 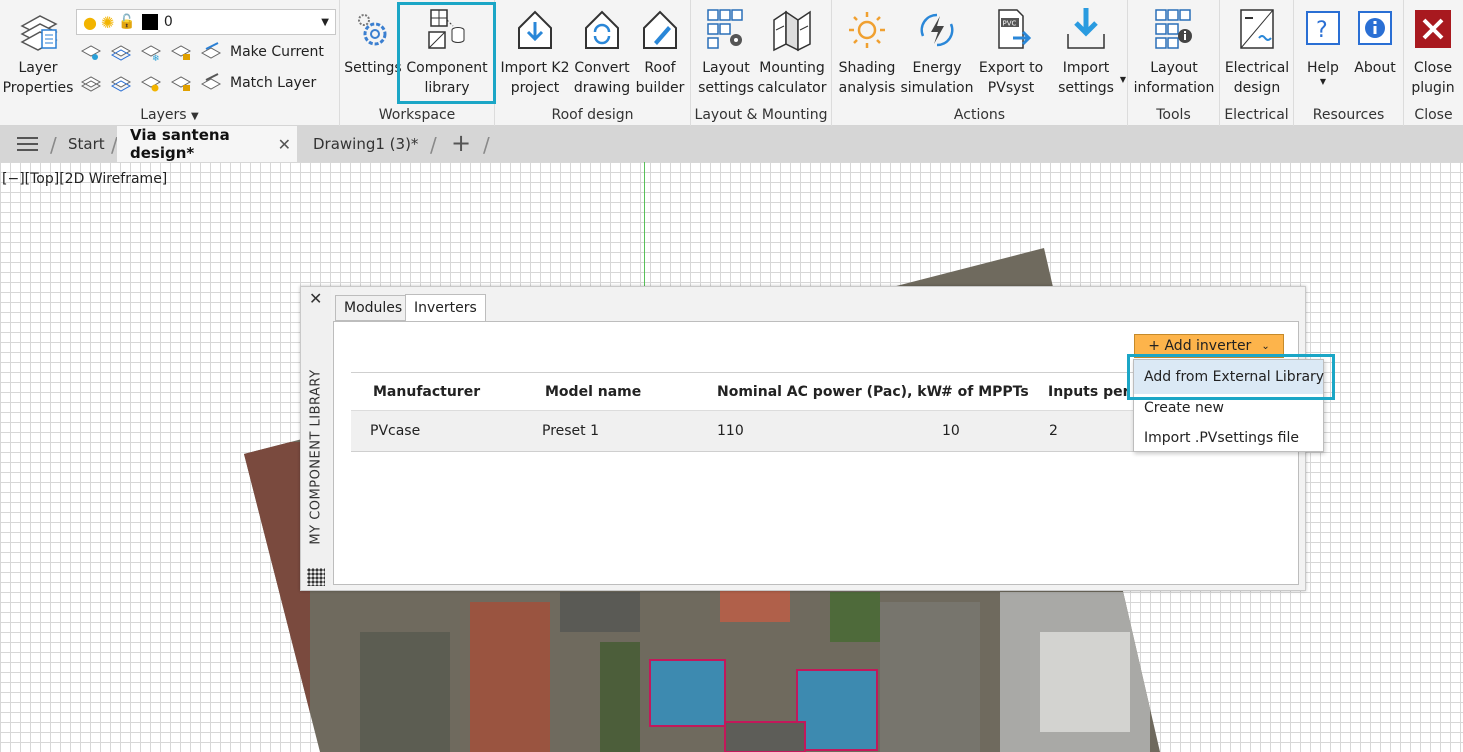 What do you see at coordinates (535, 78) in the screenshot?
I see `import-k2-label: Import K2 project` at bounding box center [535, 78].